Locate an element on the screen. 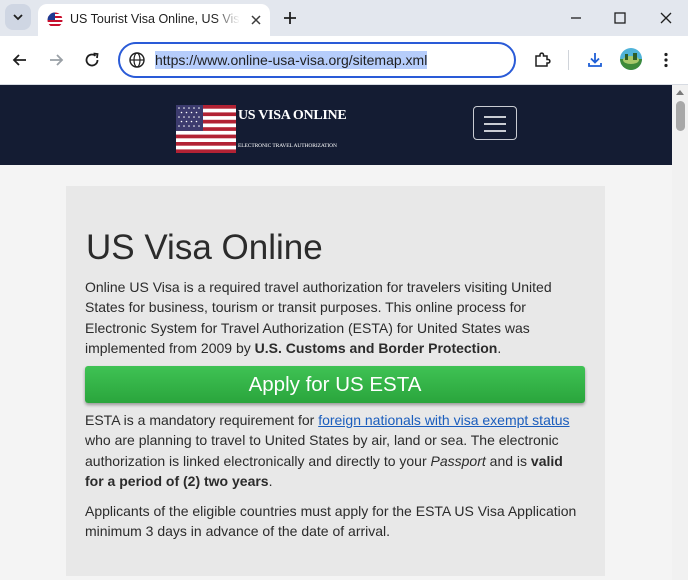 This screenshot has width=688, height=580. plus-icon is located at coordinates (290, 18).